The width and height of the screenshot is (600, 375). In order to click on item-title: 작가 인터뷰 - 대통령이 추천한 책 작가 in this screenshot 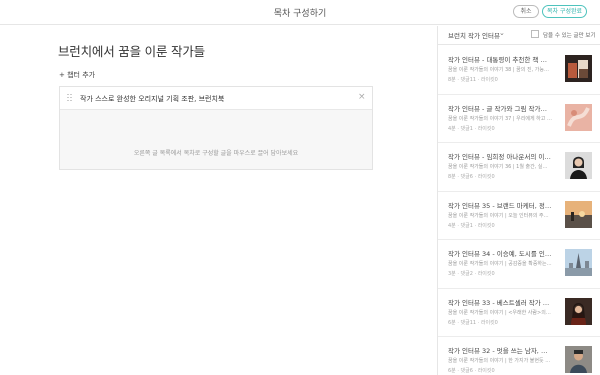, I will do `click(500, 60)`.